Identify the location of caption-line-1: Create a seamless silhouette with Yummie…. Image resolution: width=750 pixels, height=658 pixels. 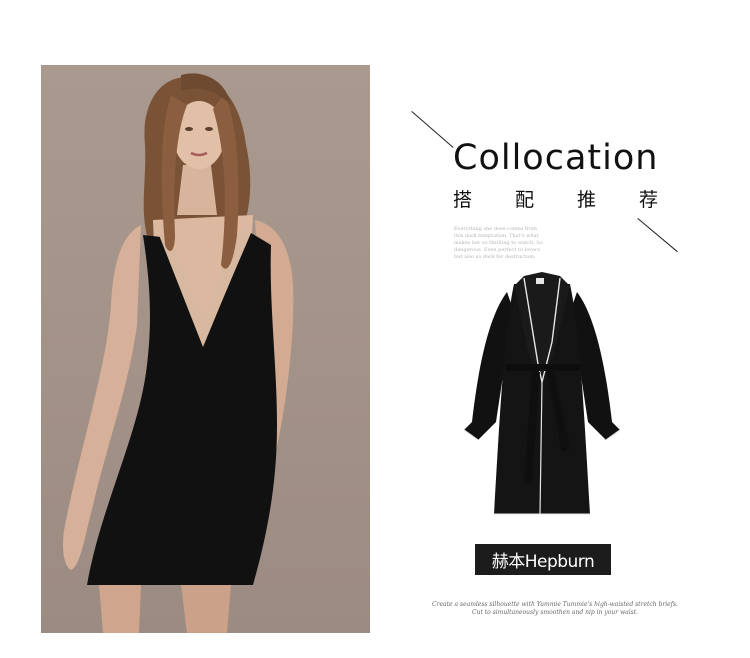
(555, 604).